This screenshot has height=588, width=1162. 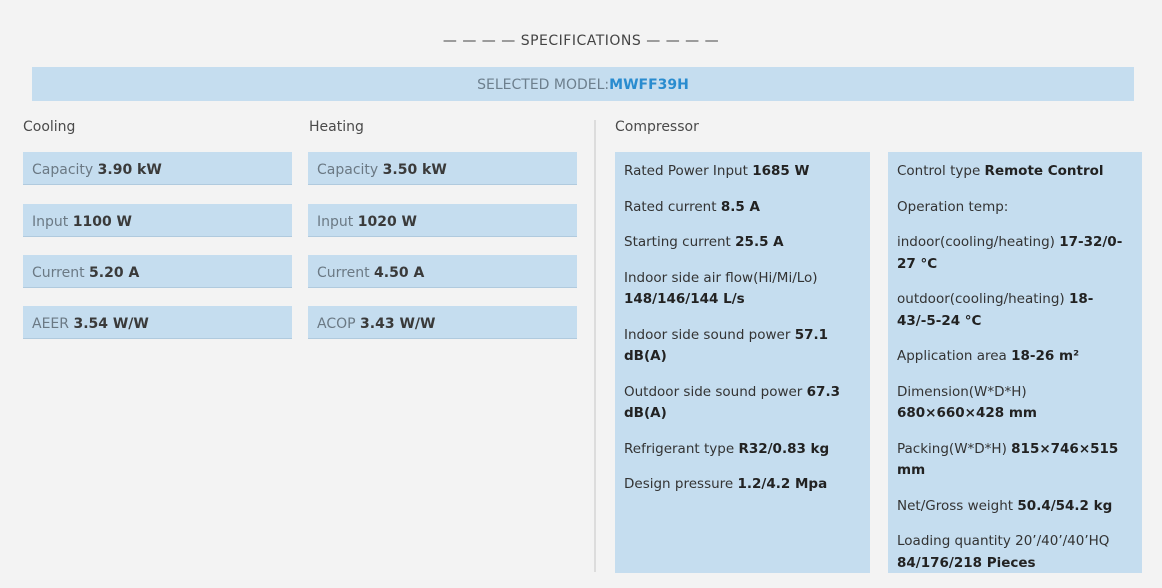 What do you see at coordinates (782, 484) in the screenshot?
I see `spec-value: 1.2/4.2 Mpa` at bounding box center [782, 484].